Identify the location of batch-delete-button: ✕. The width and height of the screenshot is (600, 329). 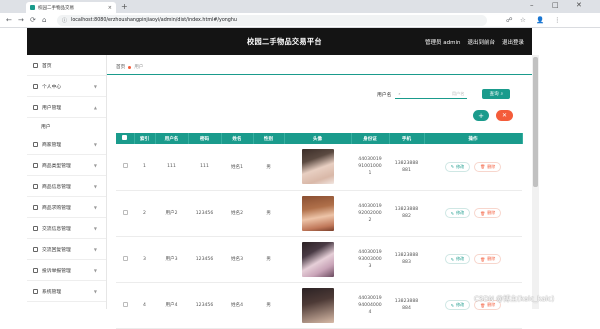
(504, 115).